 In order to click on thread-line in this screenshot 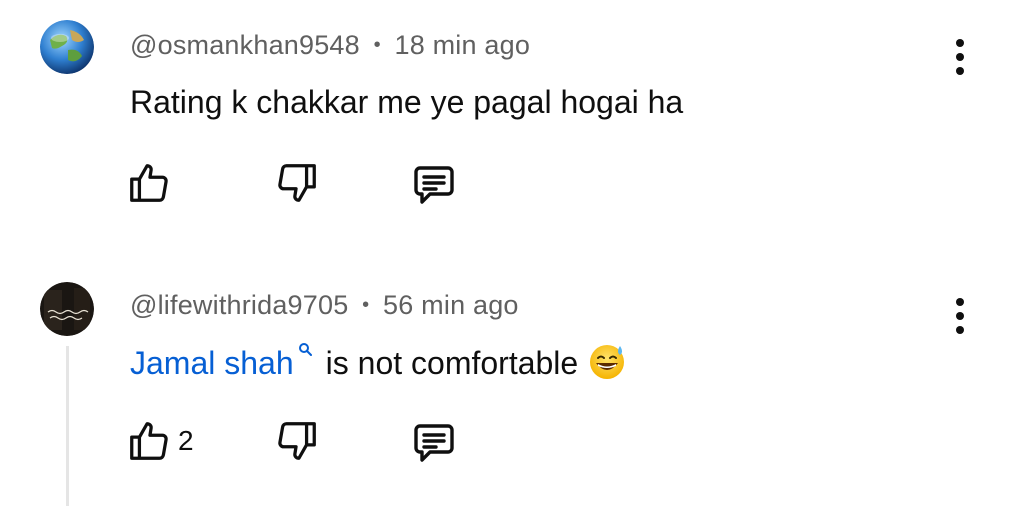, I will do `click(67, 426)`.